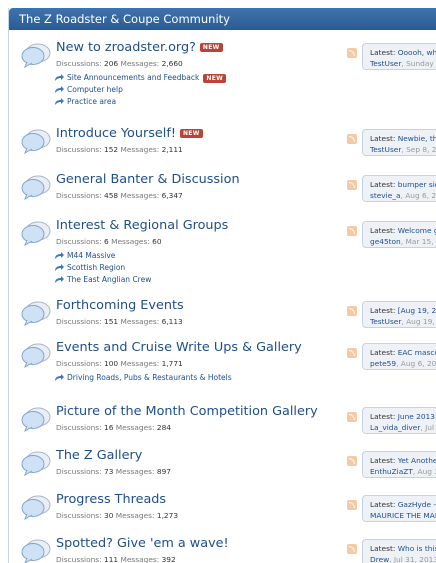  I want to click on latest-post-box: Latest: Yet Anothe EnthuZiaZT, Aug 3, so click(399, 464).